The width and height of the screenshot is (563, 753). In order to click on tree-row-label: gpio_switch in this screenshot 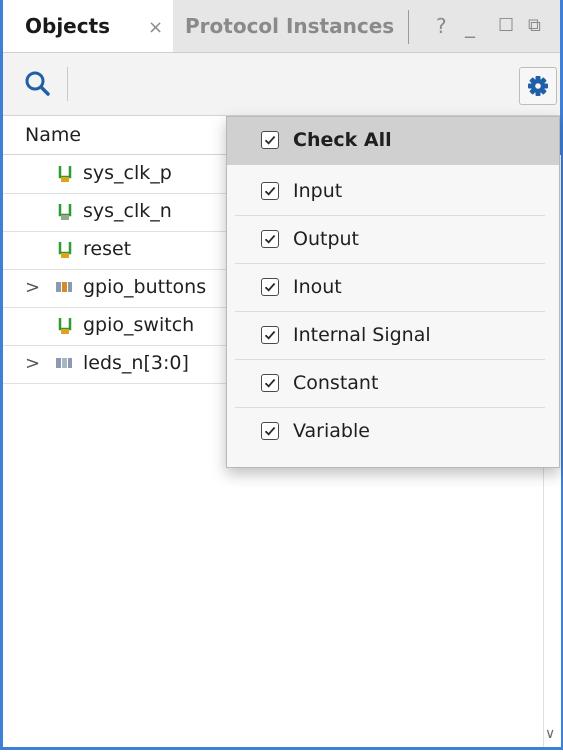, I will do `click(139, 325)`.